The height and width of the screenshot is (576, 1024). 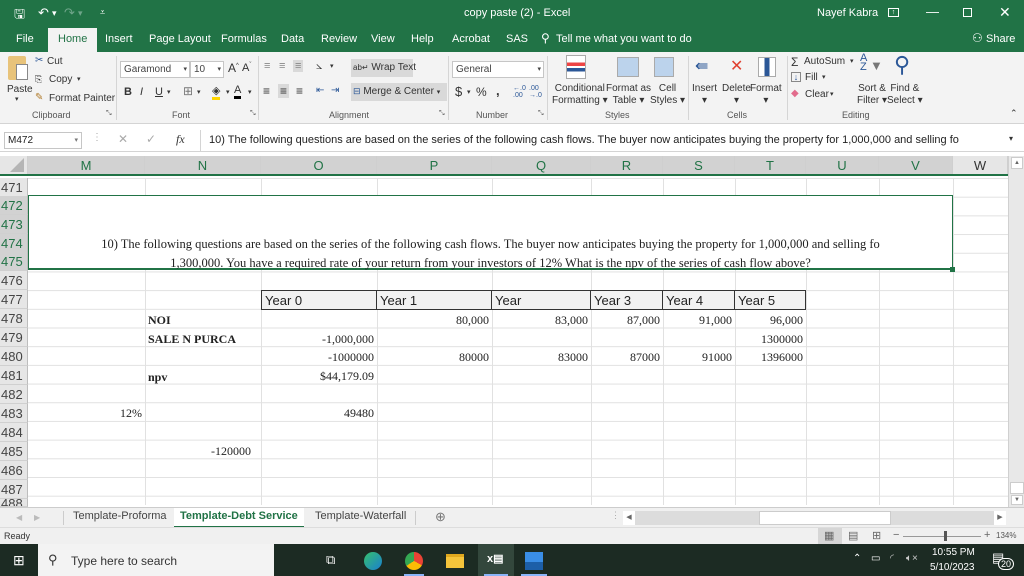 What do you see at coordinates (535, 92) in the screenshot?
I see `decrease-decimal-icon: .00 →.0` at bounding box center [535, 92].